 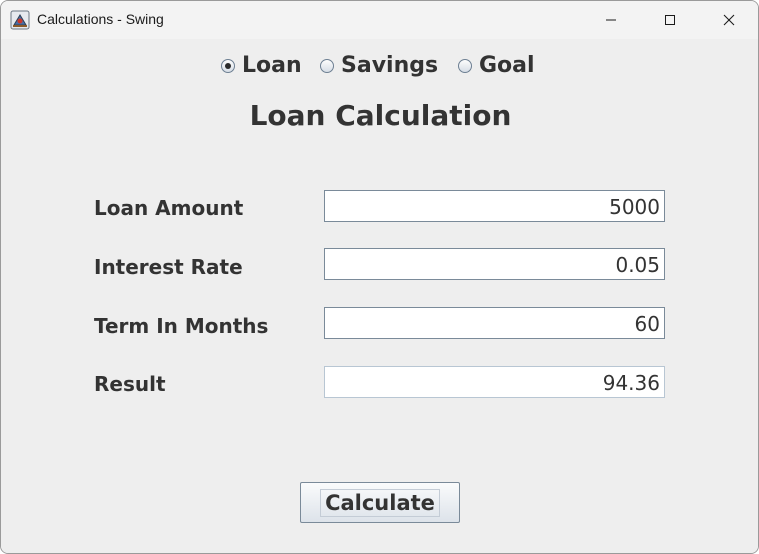 I want to click on mode-radio-group: Loan Savings Goal, so click(x=379, y=66).